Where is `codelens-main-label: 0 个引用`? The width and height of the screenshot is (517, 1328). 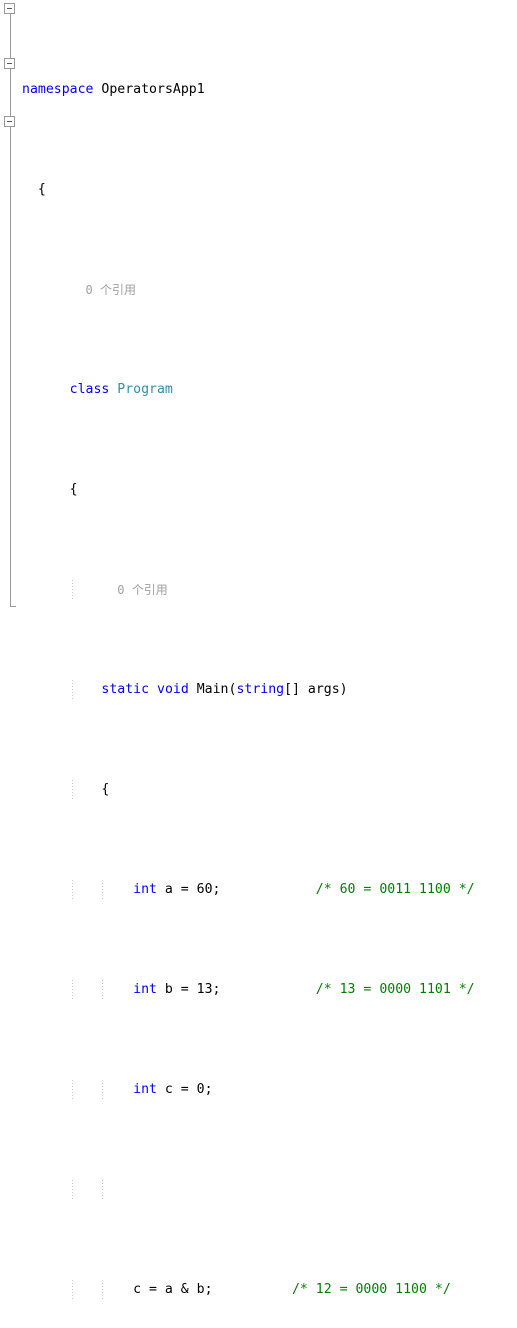 codelens-main-label: 0 个引用 is located at coordinates (142, 590).